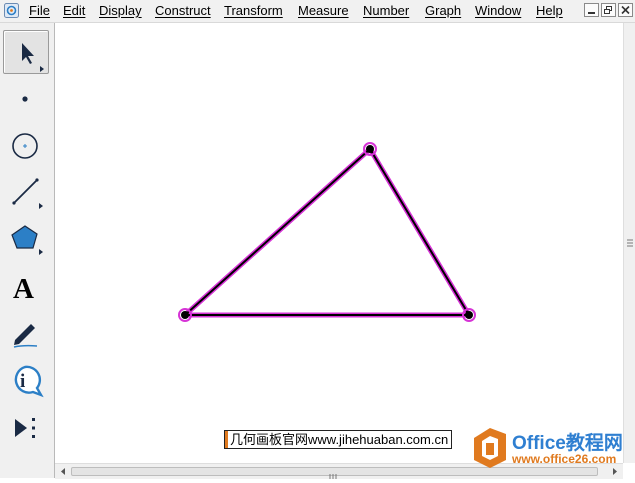 Image resolution: width=635 pixels, height=483 pixels. I want to click on circle-icon, so click(25, 146).